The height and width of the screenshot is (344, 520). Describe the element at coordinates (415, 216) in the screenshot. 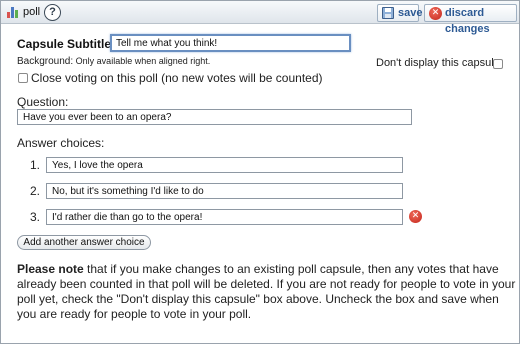

I see `delete-choice-icon: ✕` at that location.